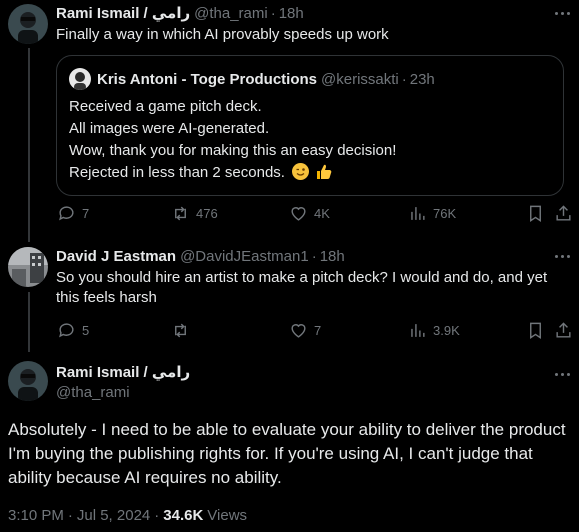 The height and width of the screenshot is (532, 579). Describe the element at coordinates (445, 213) in the screenshot. I see `views-count: 76K` at that location.